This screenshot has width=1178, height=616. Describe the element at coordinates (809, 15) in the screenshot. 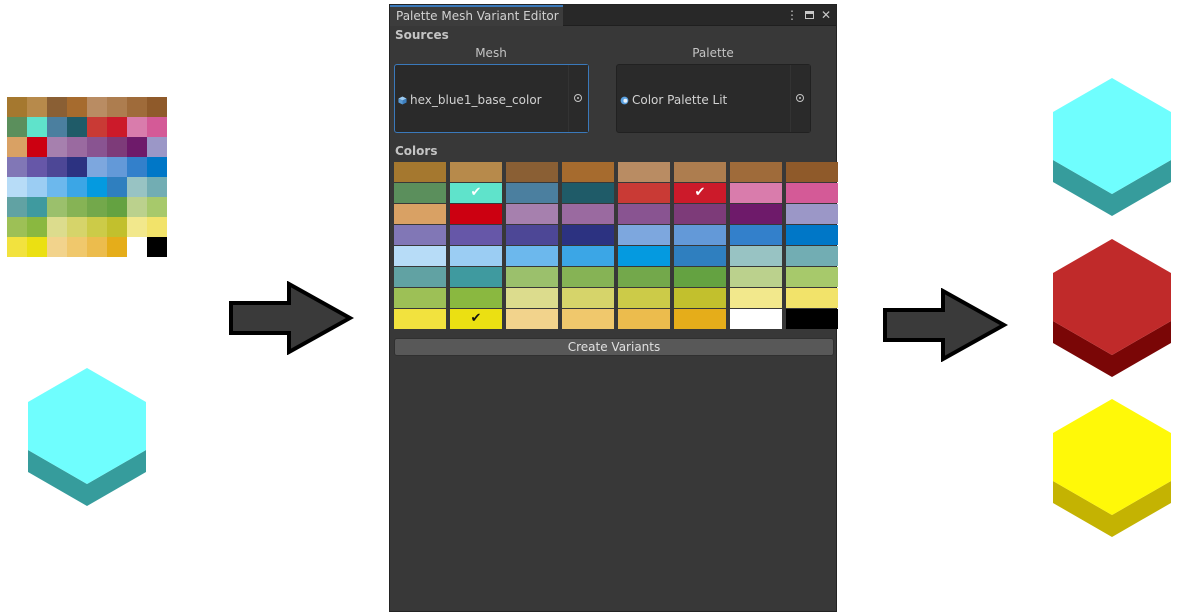

I see `maximize-icon` at that location.